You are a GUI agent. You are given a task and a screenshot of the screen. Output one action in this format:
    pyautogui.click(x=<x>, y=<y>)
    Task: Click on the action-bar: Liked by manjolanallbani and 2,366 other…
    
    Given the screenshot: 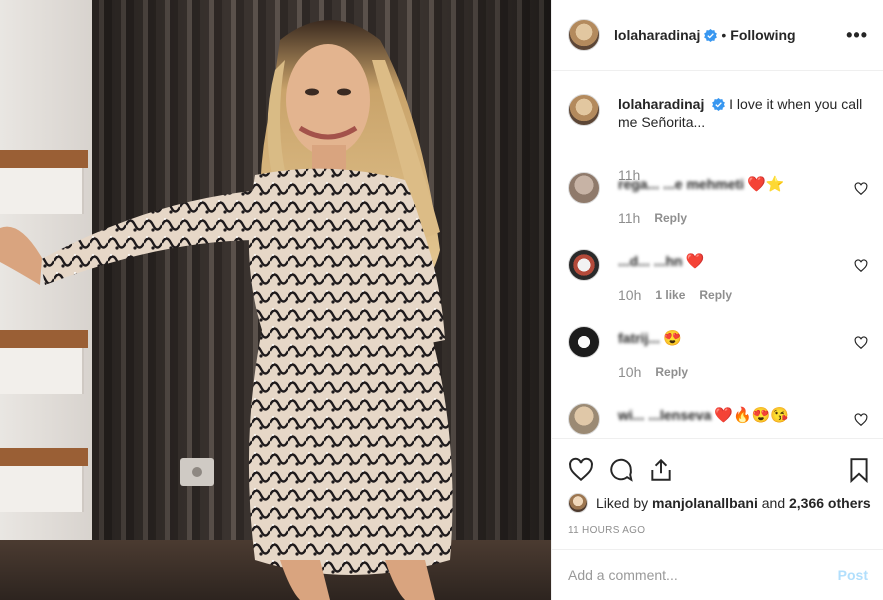 What is the action you would take?
    pyautogui.click(x=717, y=494)
    